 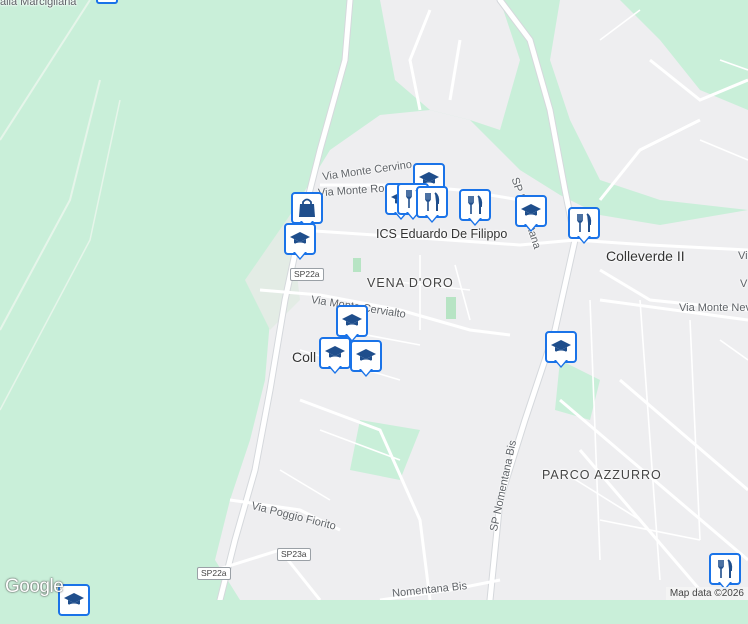 I want to click on map-attribution: Map data ©2026, so click(x=706, y=593).